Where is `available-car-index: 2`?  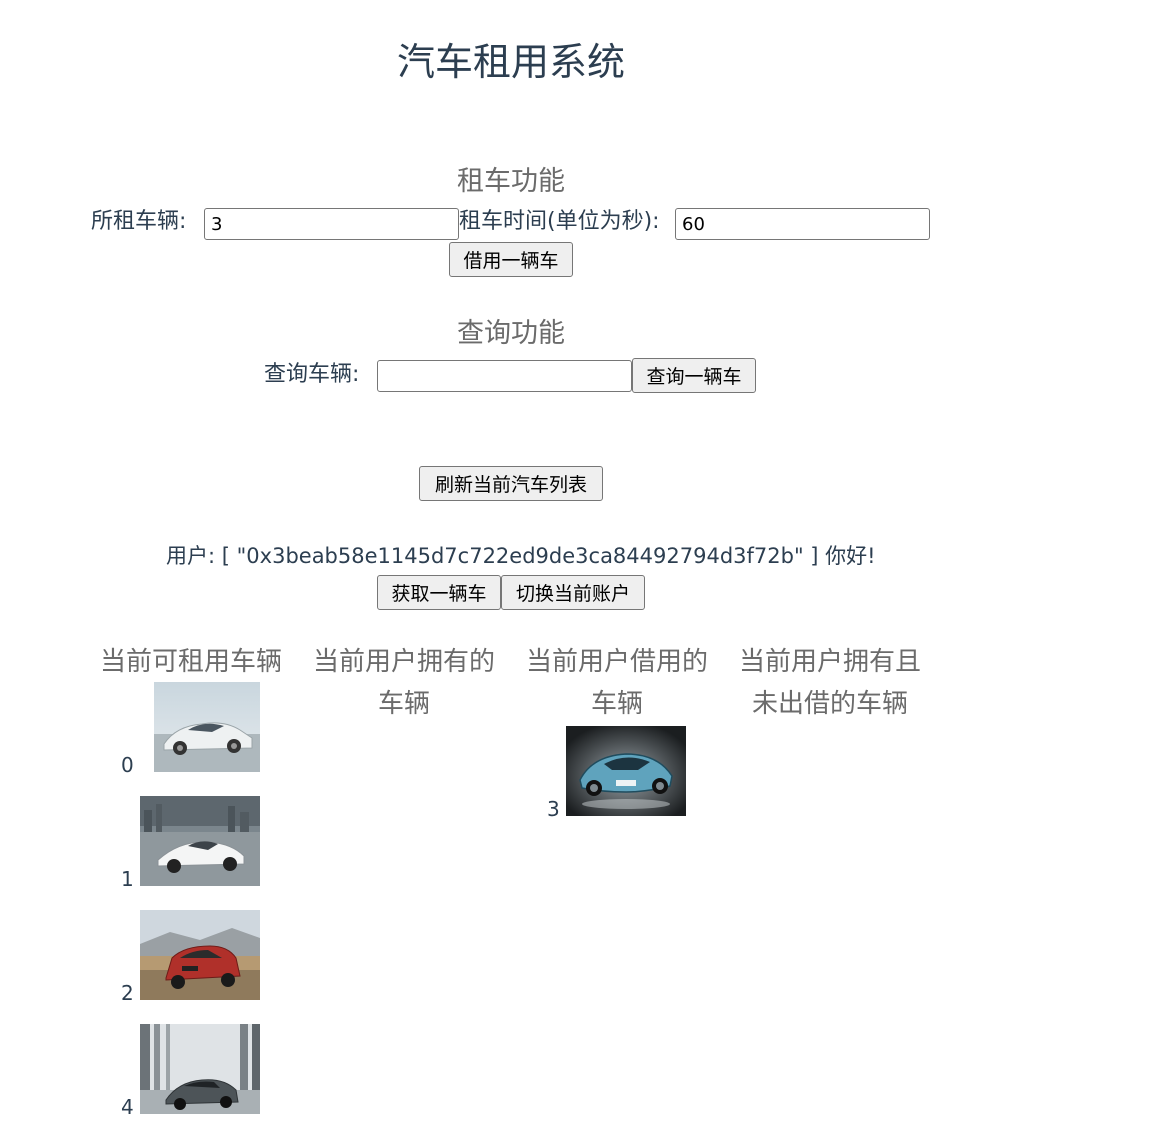
available-car-index: 2 is located at coordinates (127, 993).